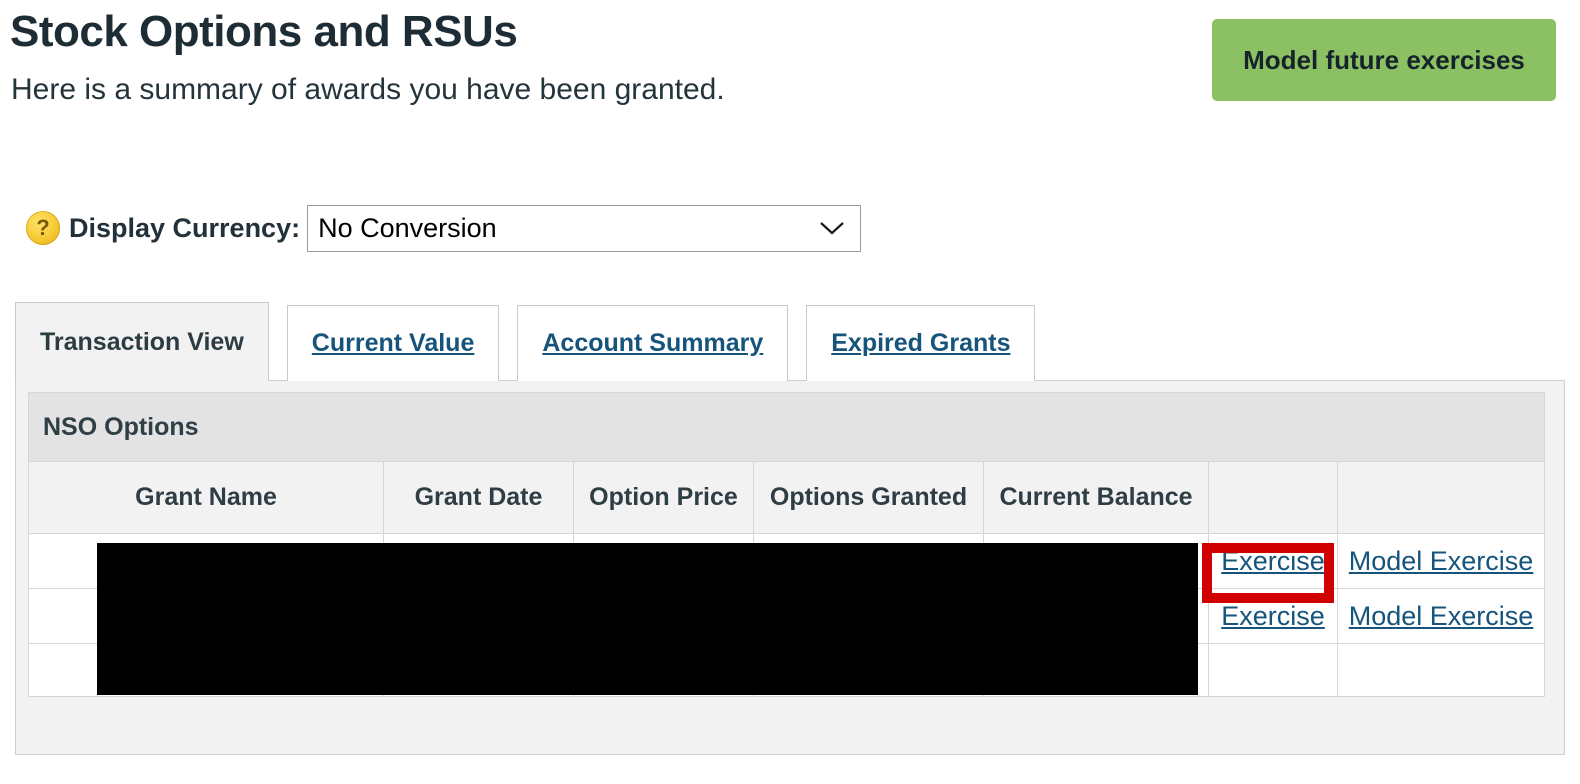 This screenshot has width=1580, height=784. I want to click on table-section-header-row: NSO Options, so click(786, 427).